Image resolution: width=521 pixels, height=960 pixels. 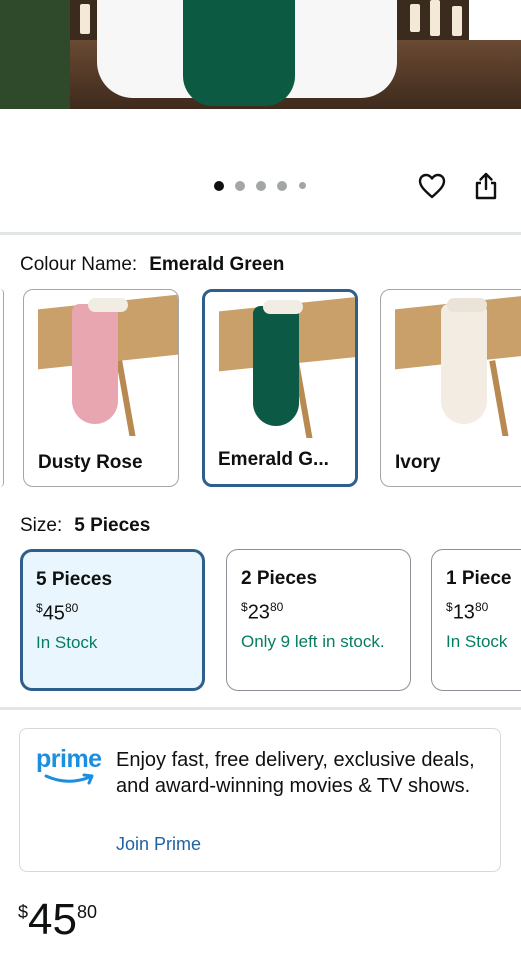 I want to click on size-option-price: $1380, so click(x=467, y=612).